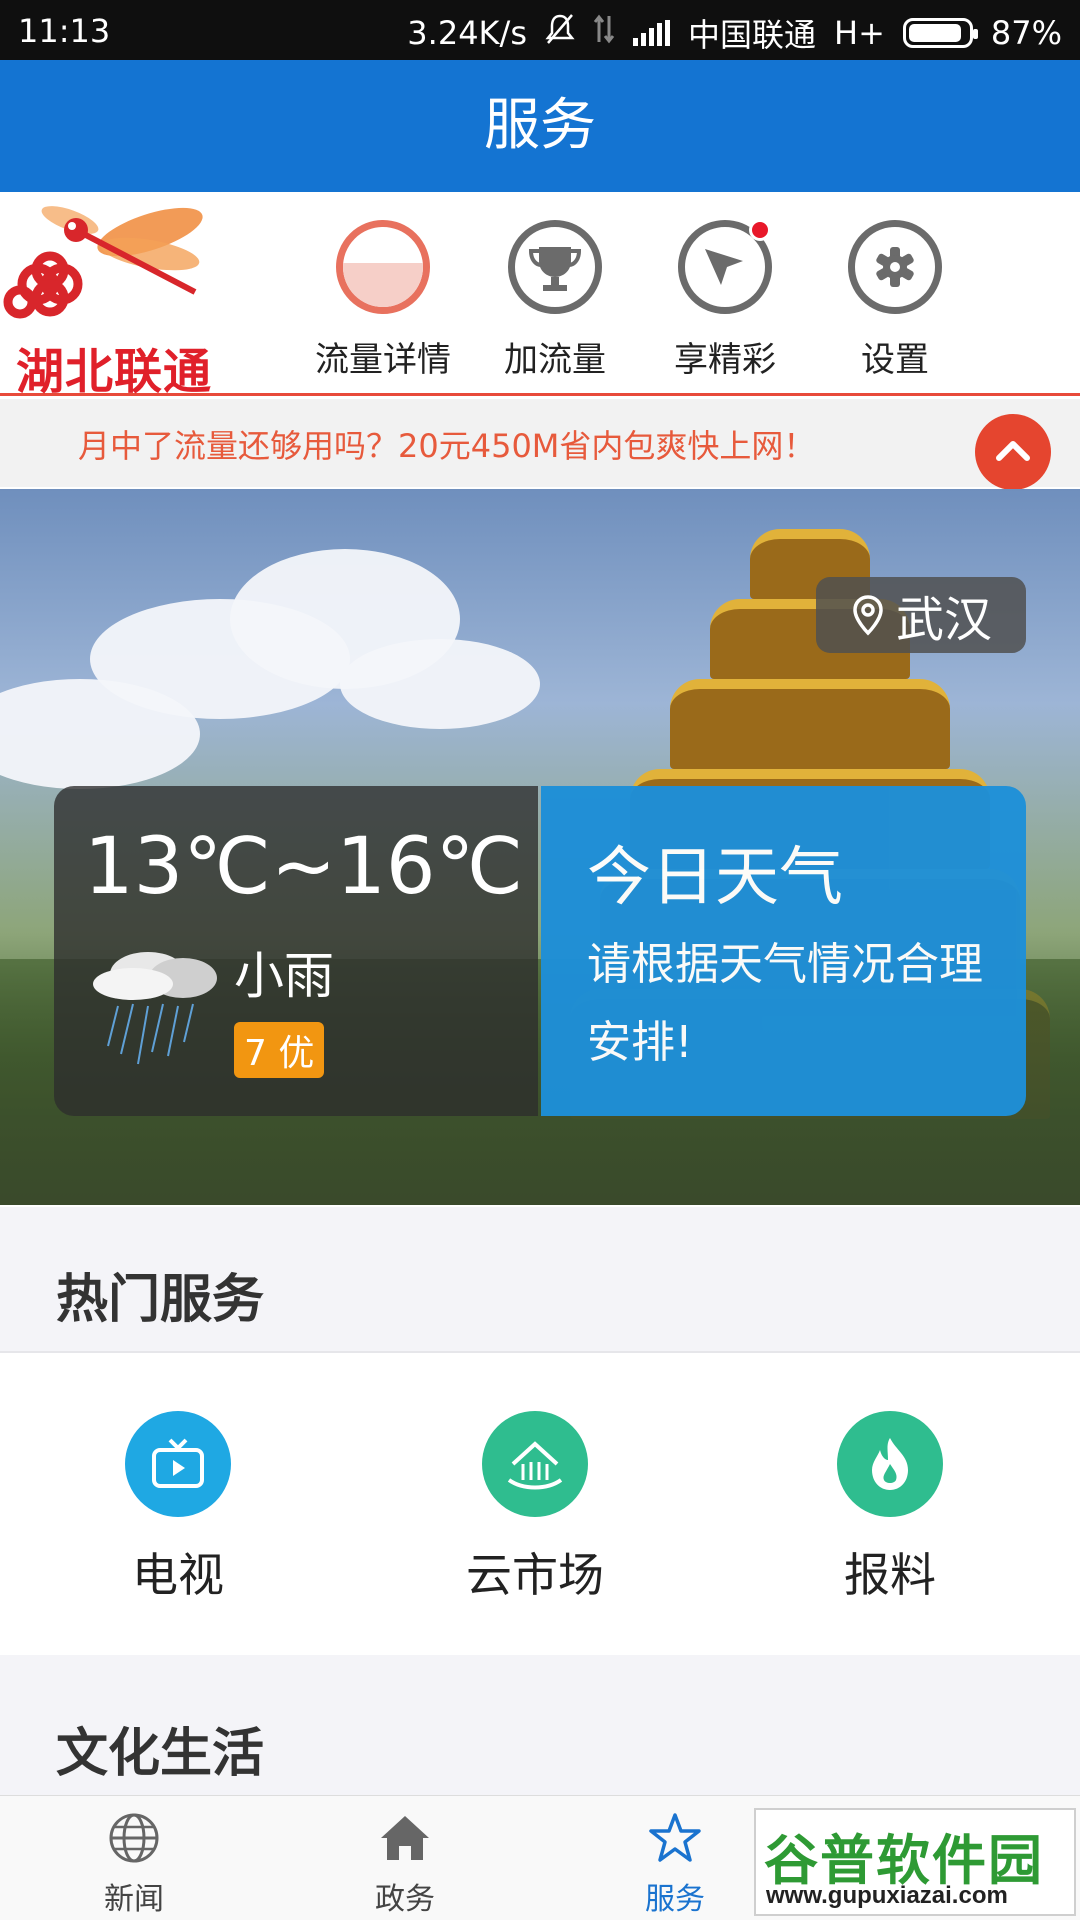  Describe the element at coordinates (103, 262) in the screenshot. I see `dragonfly-logo-icon` at that location.